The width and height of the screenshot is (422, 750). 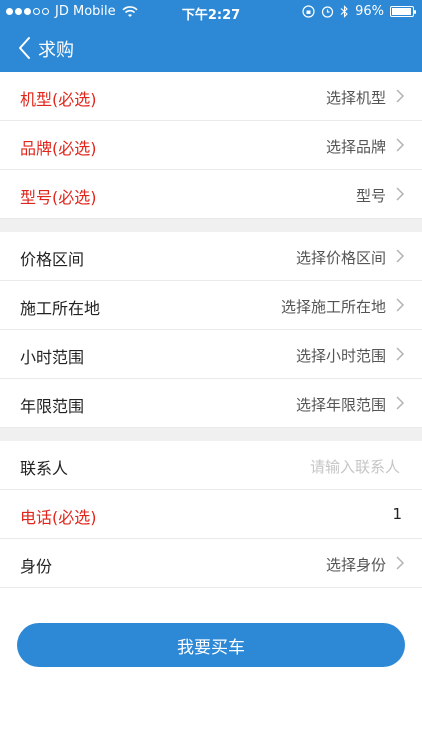 I want to click on row-price-range: 价格区间 选择价格区间, so click(x=211, y=256).